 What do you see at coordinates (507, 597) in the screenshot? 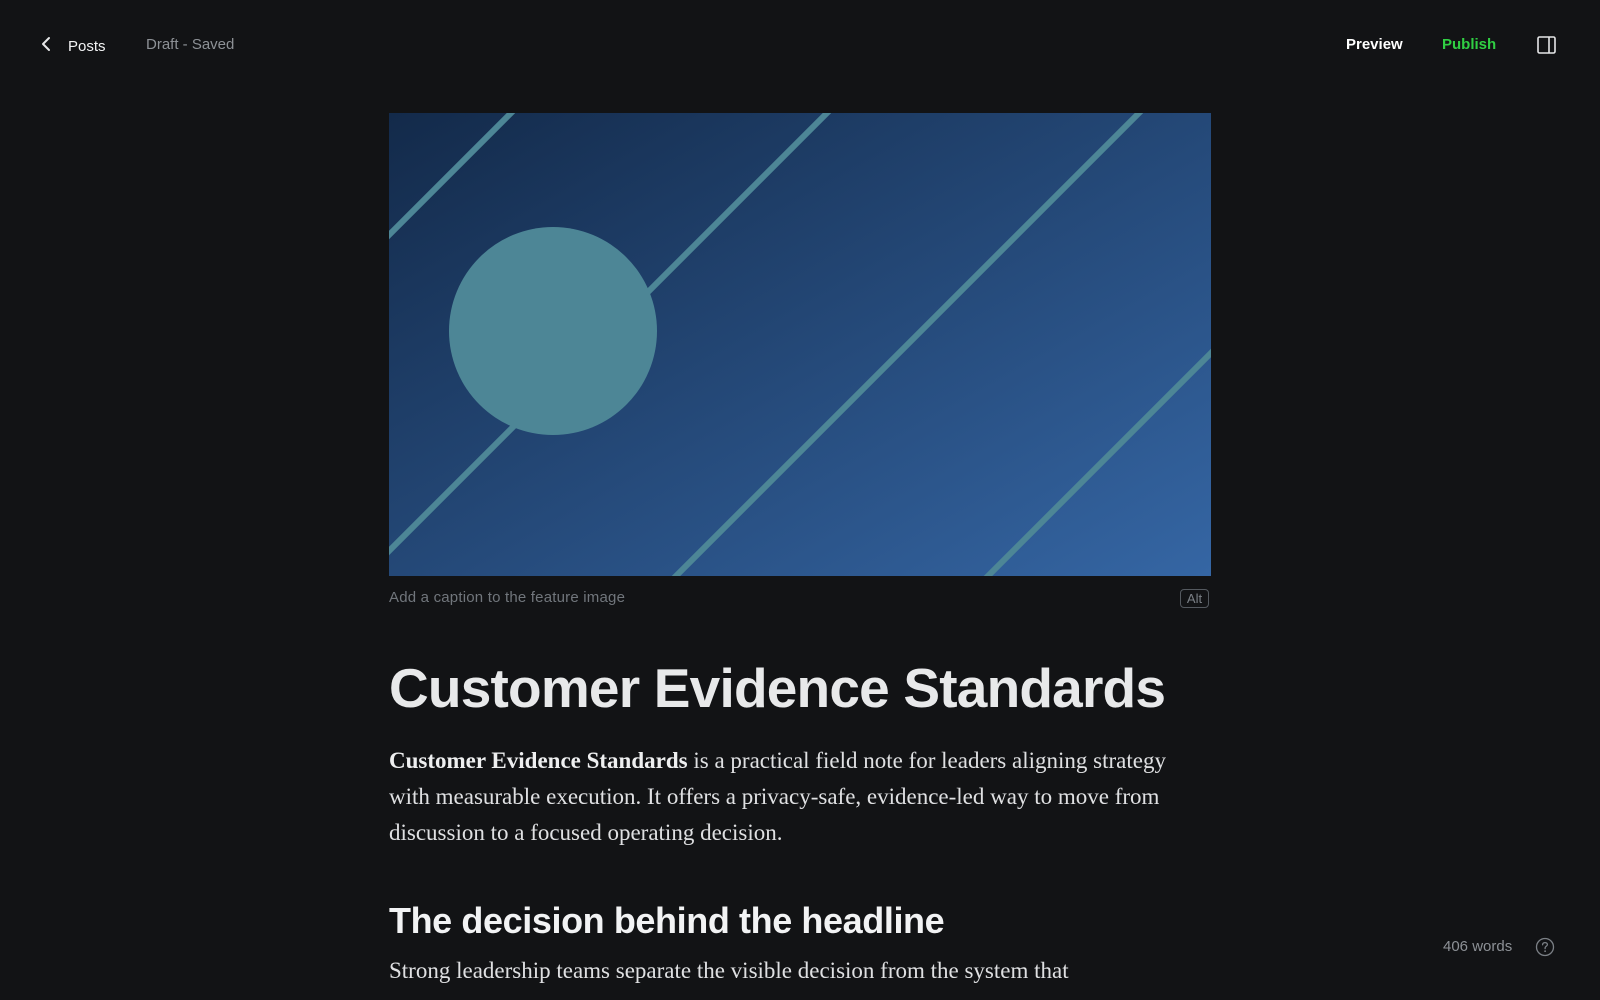
I see `feature-image-caption-input: Add a caption to the feature image` at bounding box center [507, 597].